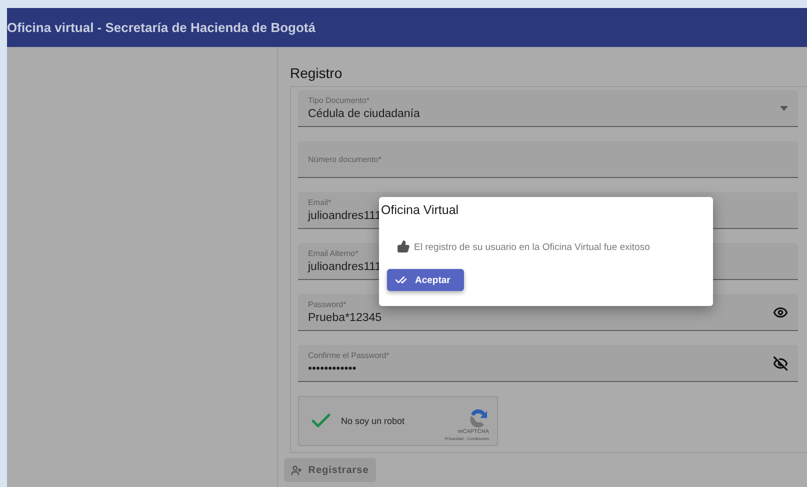 This screenshot has height=487, width=807. Describe the element at coordinates (333, 369) in the screenshot. I see `field-value: ••••••••••••` at that location.